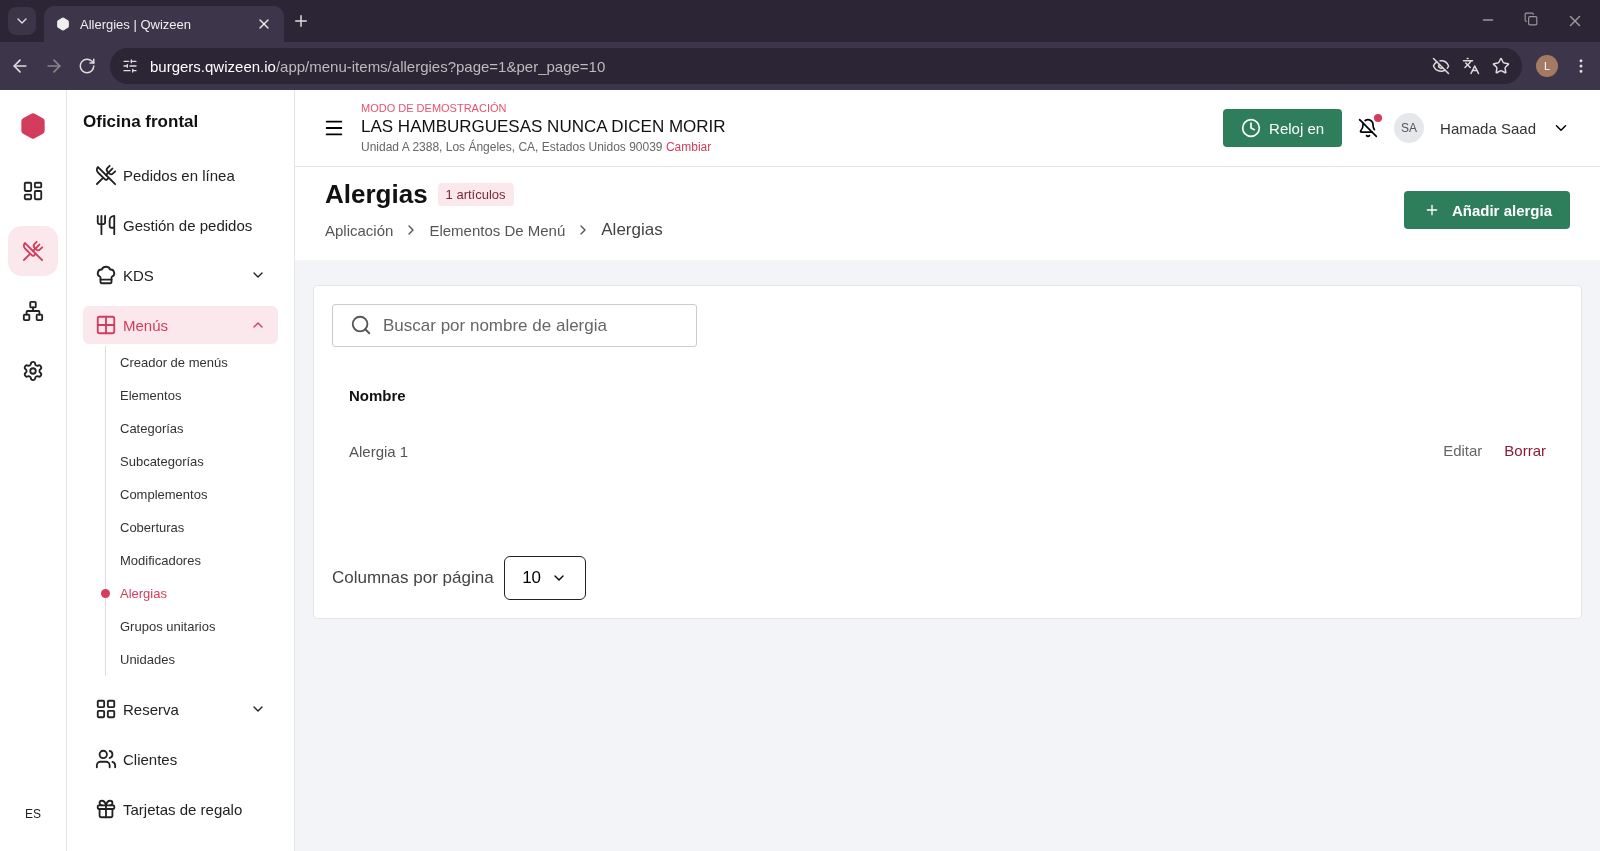 The image size is (1600, 851). Describe the element at coordinates (33, 126) in the screenshot. I see `logo-icon` at that location.